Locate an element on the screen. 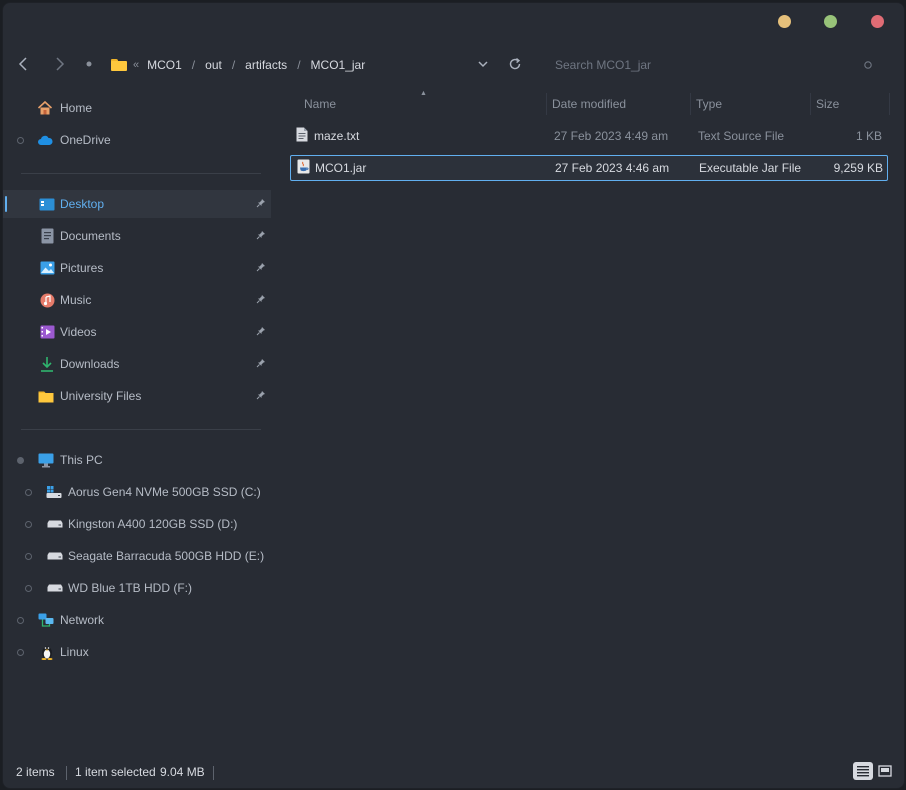 This screenshot has height=790, width=906. back-button is located at coordinates (23, 64).